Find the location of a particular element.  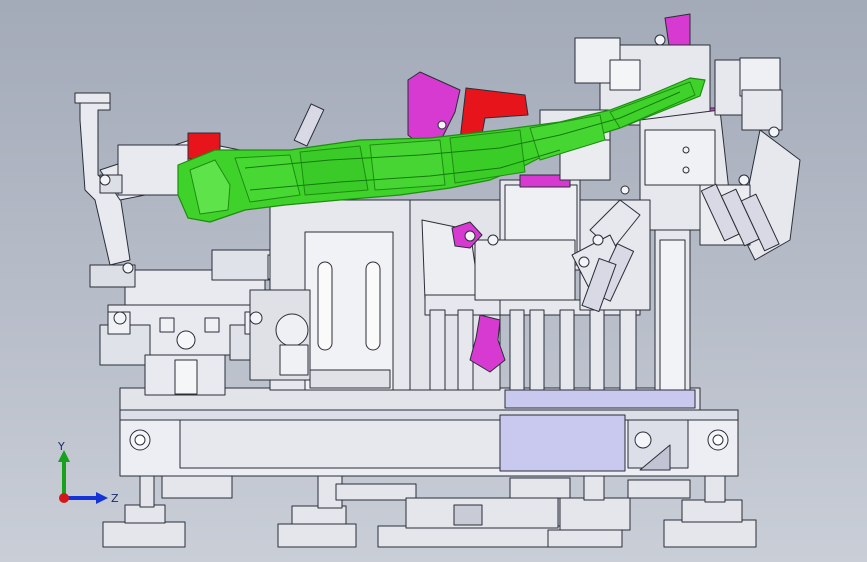

base-beam is located at coordinates (429, 432).